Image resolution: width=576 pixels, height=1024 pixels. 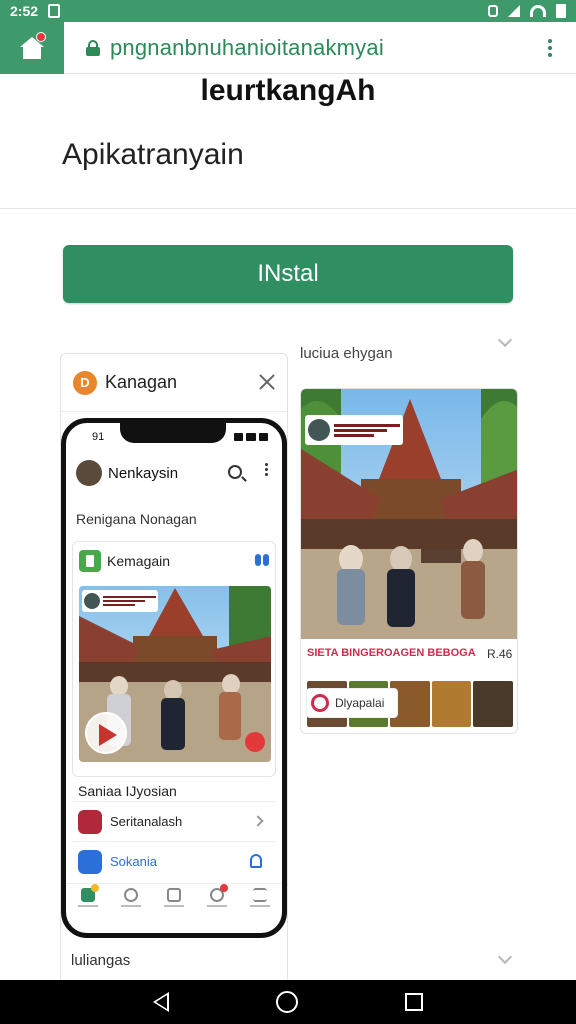 What do you see at coordinates (98, 437) in the screenshot?
I see `phone-time: 91` at bounding box center [98, 437].